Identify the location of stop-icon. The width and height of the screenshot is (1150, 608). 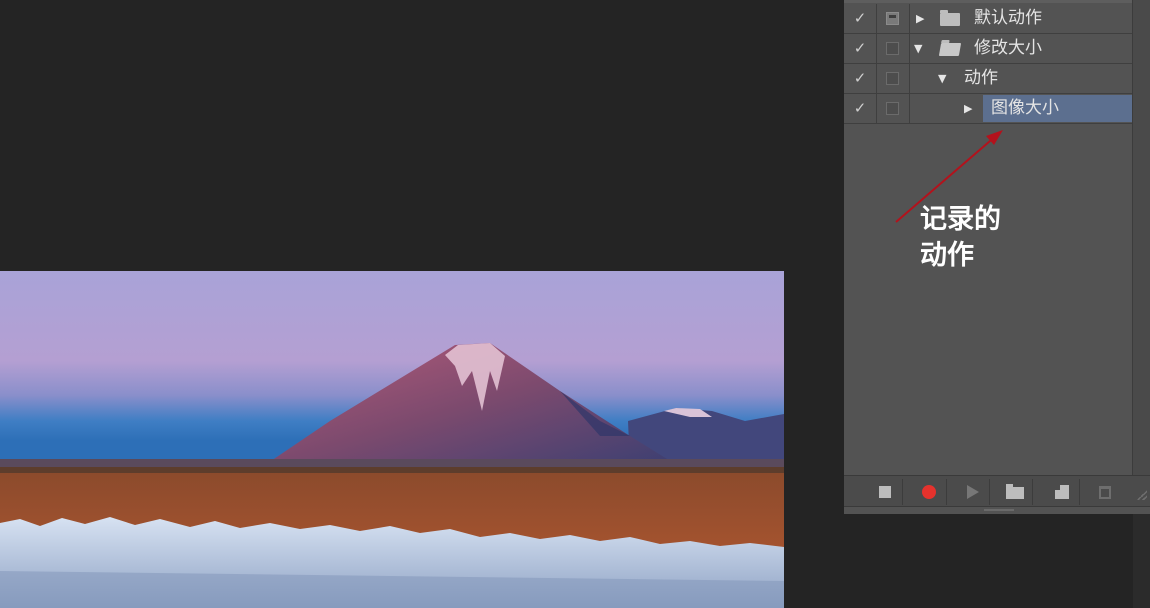
(885, 492).